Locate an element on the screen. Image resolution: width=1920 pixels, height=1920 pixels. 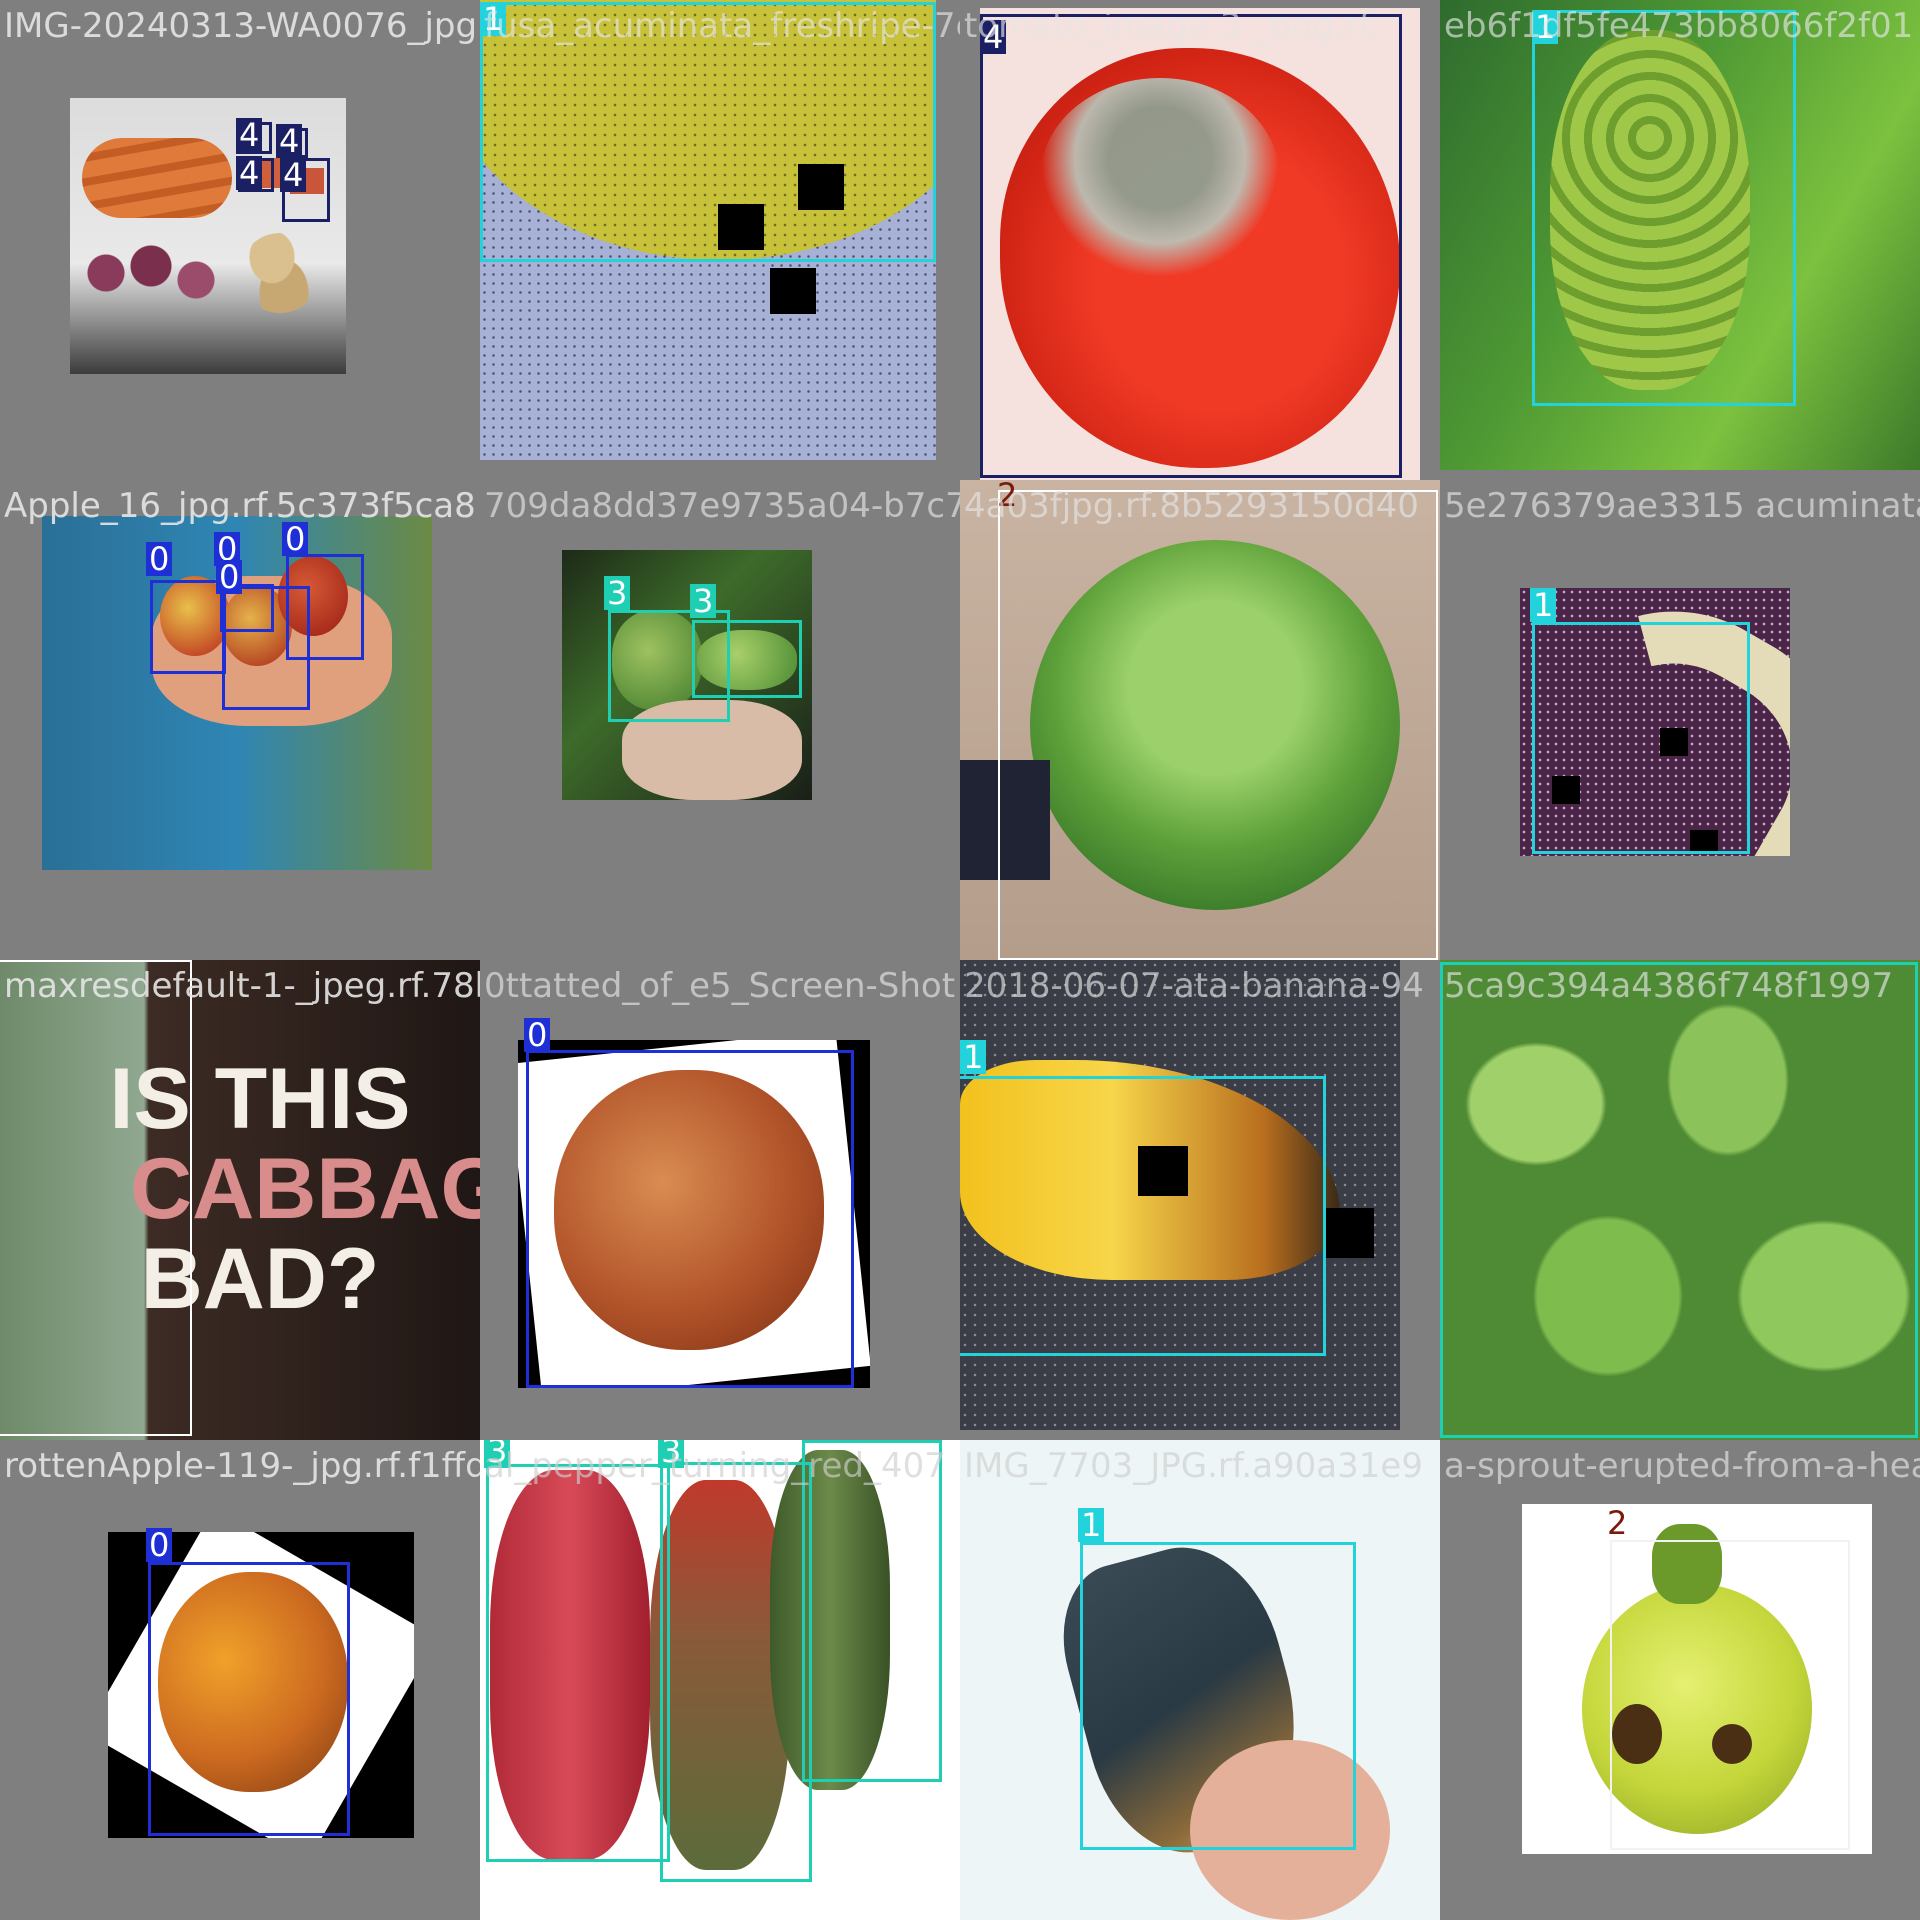
filename-caption: fusa_acuminata_freshripe-7e is located at coordinates (722, 26).